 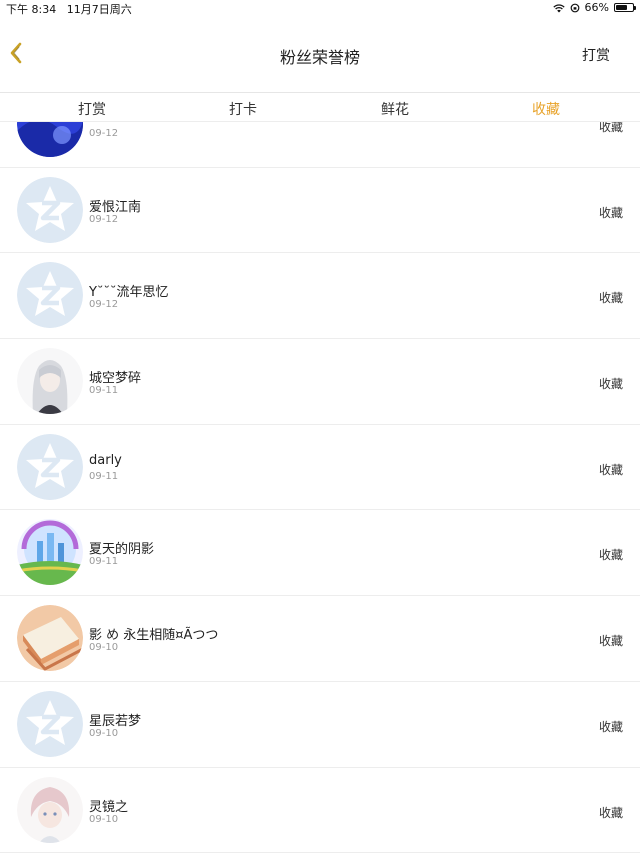 What do you see at coordinates (129, 293) in the screenshot?
I see `user-name: Y˘˘˘流年思忆` at bounding box center [129, 293].